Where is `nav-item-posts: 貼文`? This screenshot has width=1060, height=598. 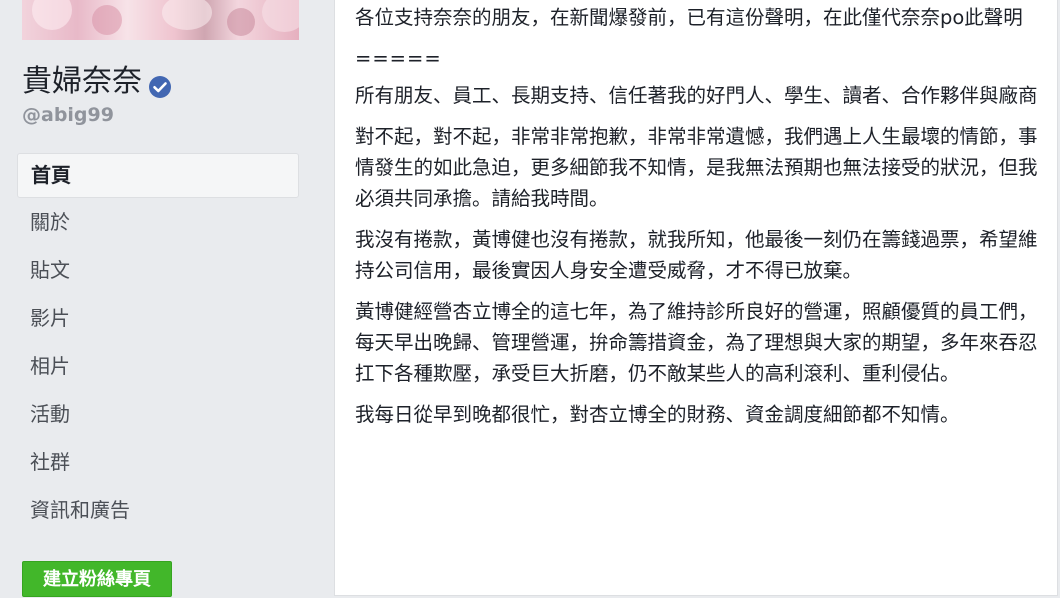
nav-item-posts: 貼文 is located at coordinates (158, 270).